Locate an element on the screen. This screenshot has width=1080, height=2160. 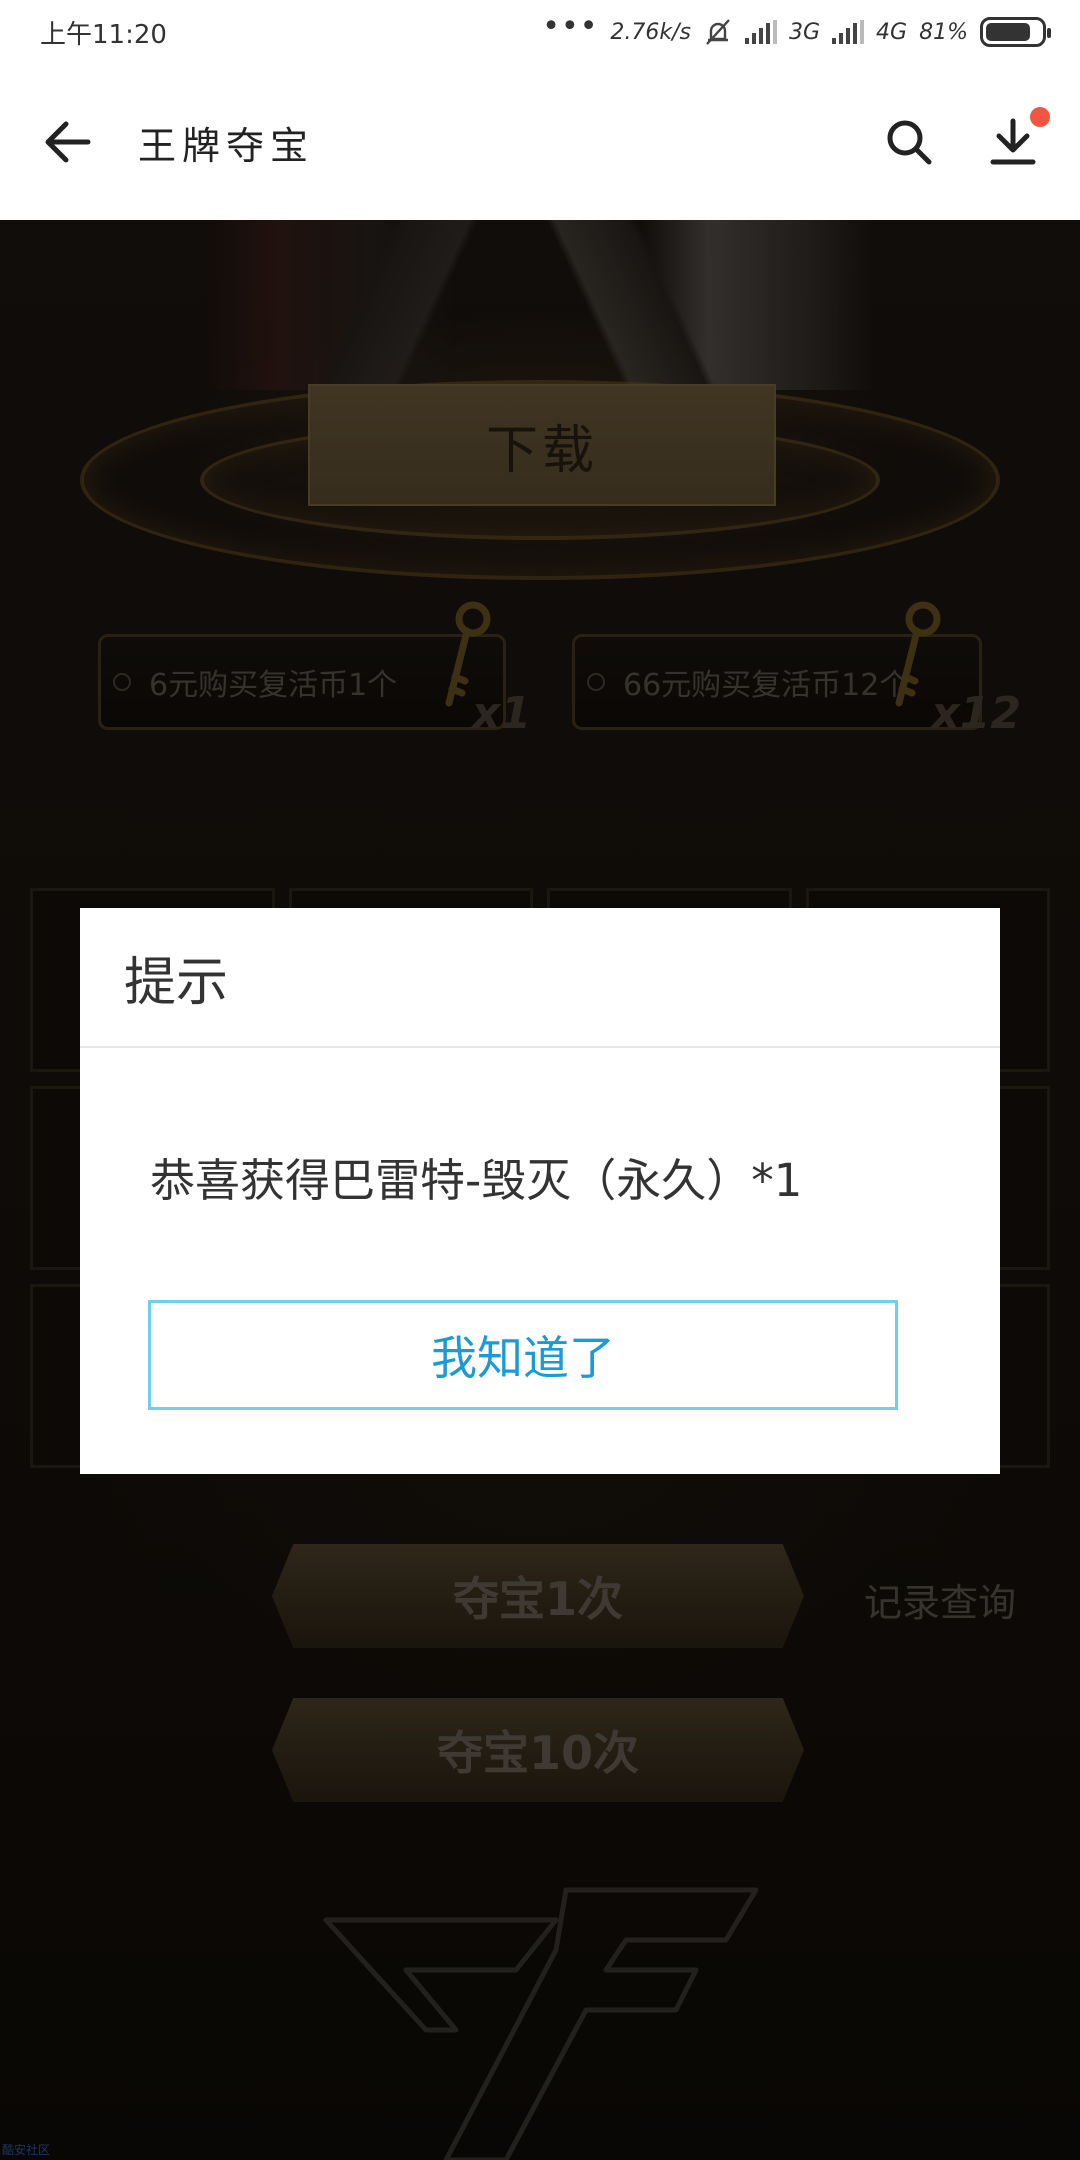
dialog-message: 恭喜获得巴雷特-毁灭（永久）*1 is located at coordinates (476, 1180).